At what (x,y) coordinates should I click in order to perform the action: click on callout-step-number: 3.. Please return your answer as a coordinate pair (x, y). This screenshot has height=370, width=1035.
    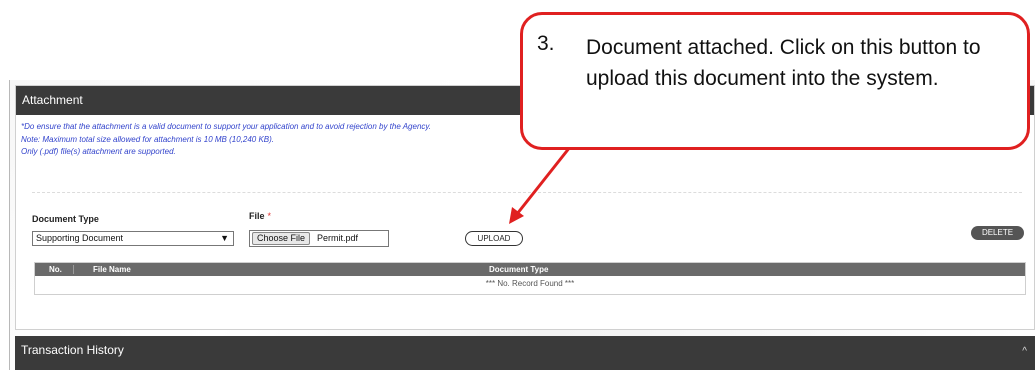
    Looking at the image, I should click on (546, 43).